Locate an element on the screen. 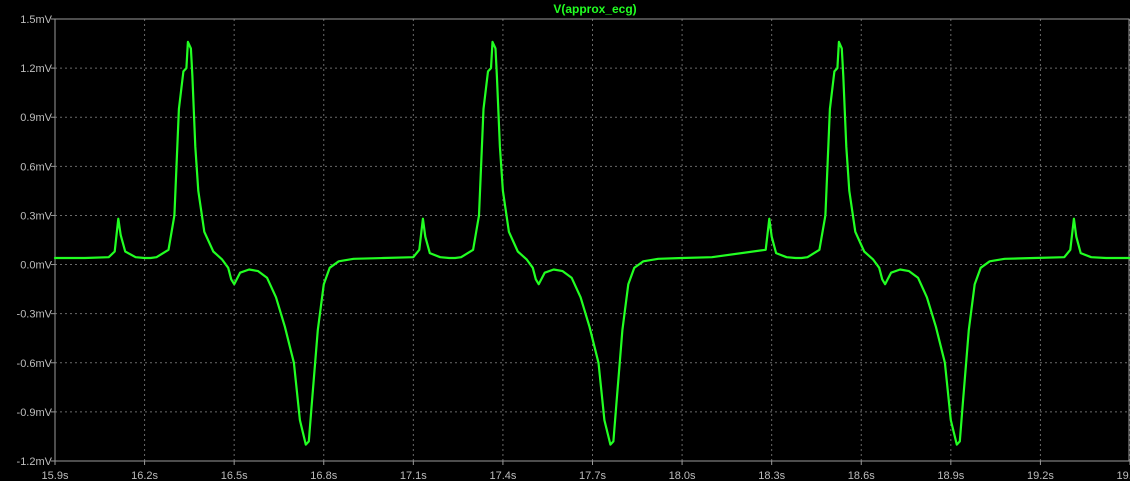  x-tick-label: 18.6s is located at coordinates (861, 475).